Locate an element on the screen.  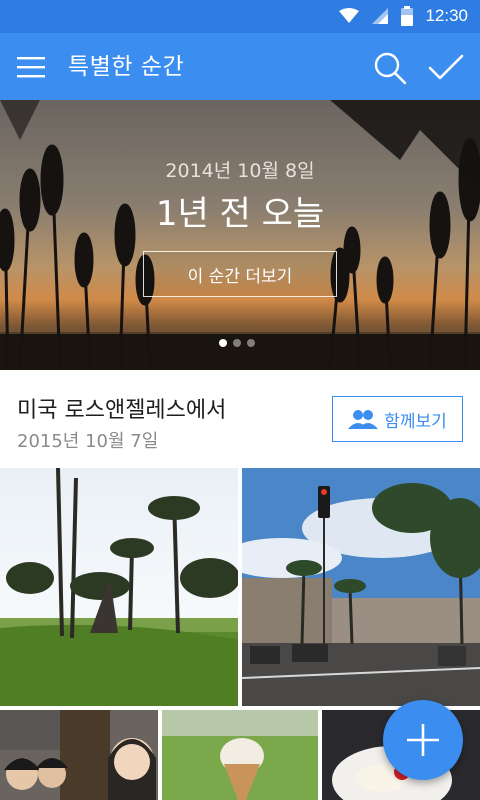
add-button is located at coordinates (423, 740).